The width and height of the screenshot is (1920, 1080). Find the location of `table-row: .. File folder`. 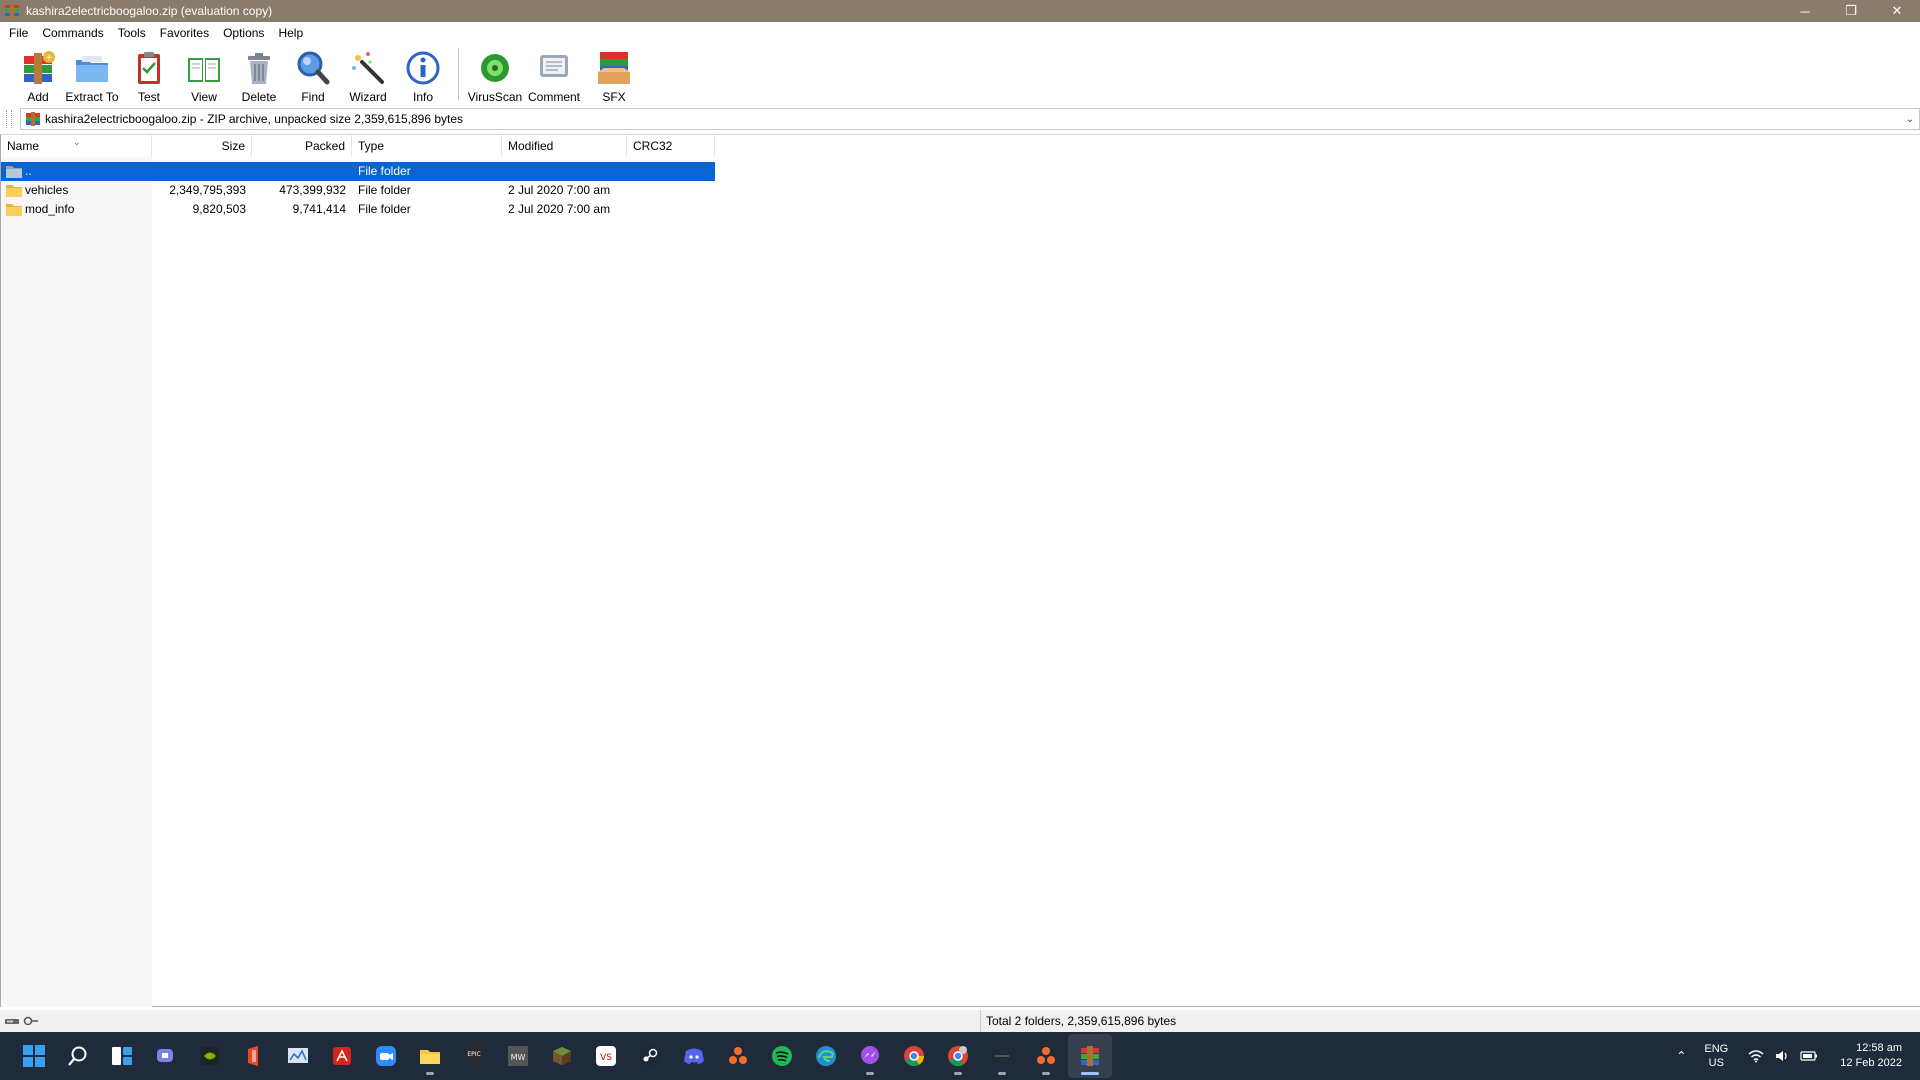

table-row: .. File folder is located at coordinates (358, 171).